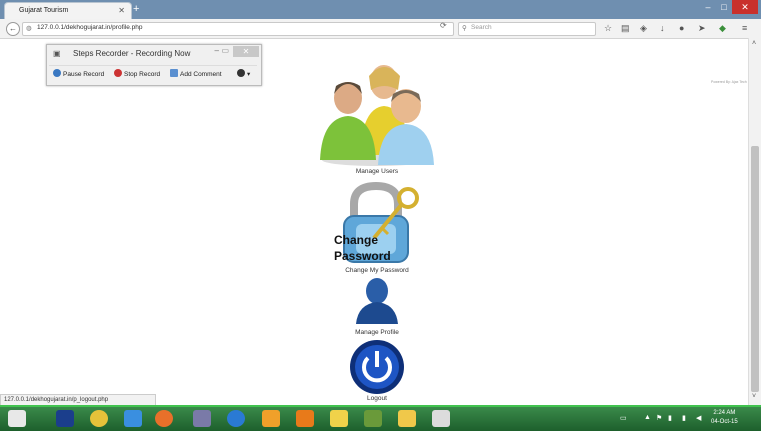 The image size is (761, 431). I want to click on change-password-img-line2: Password, so click(362, 256).